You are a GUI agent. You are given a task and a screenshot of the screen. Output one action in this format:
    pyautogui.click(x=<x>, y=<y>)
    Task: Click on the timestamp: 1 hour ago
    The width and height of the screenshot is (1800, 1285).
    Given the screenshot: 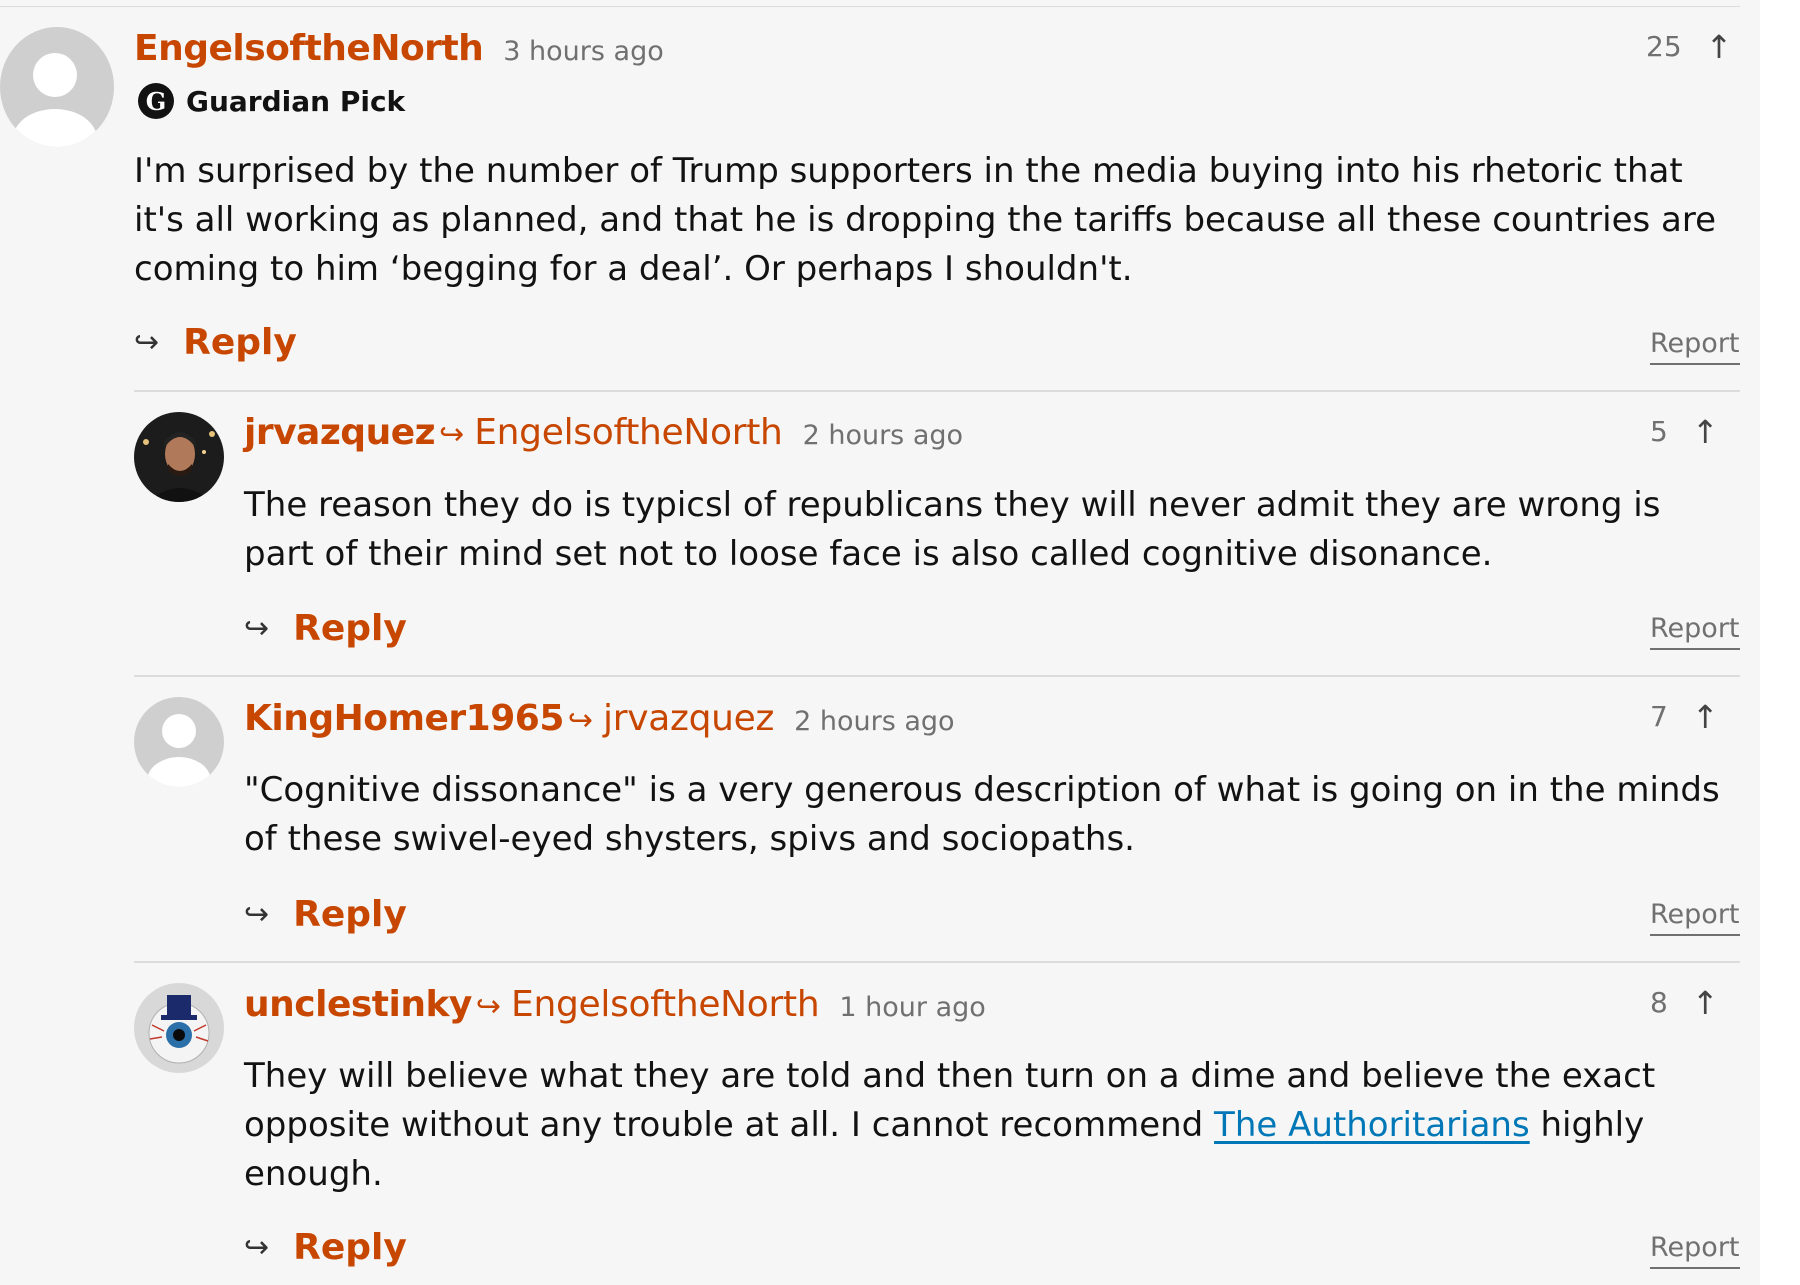 What is the action you would take?
    pyautogui.click(x=912, y=1007)
    